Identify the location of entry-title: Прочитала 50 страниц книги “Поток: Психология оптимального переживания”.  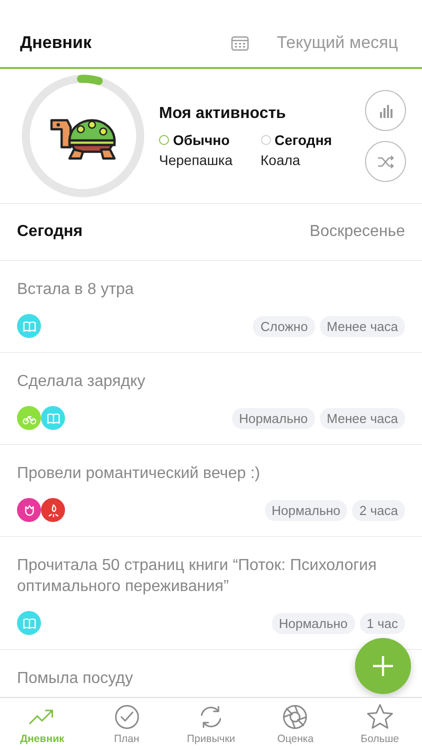
(211, 576).